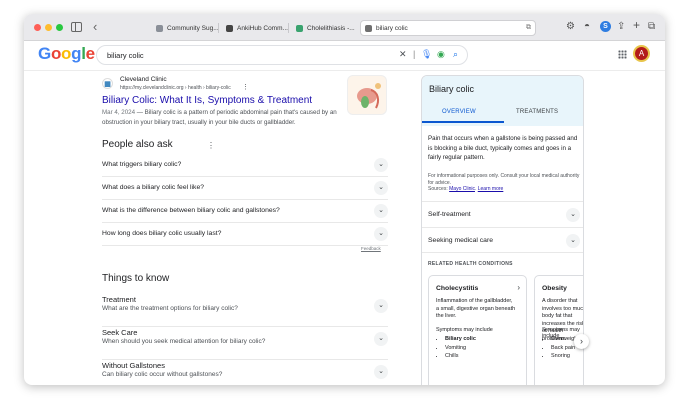 The height and width of the screenshot is (417, 690). I want to click on people-also-ask-heading: People also ask, so click(137, 144).